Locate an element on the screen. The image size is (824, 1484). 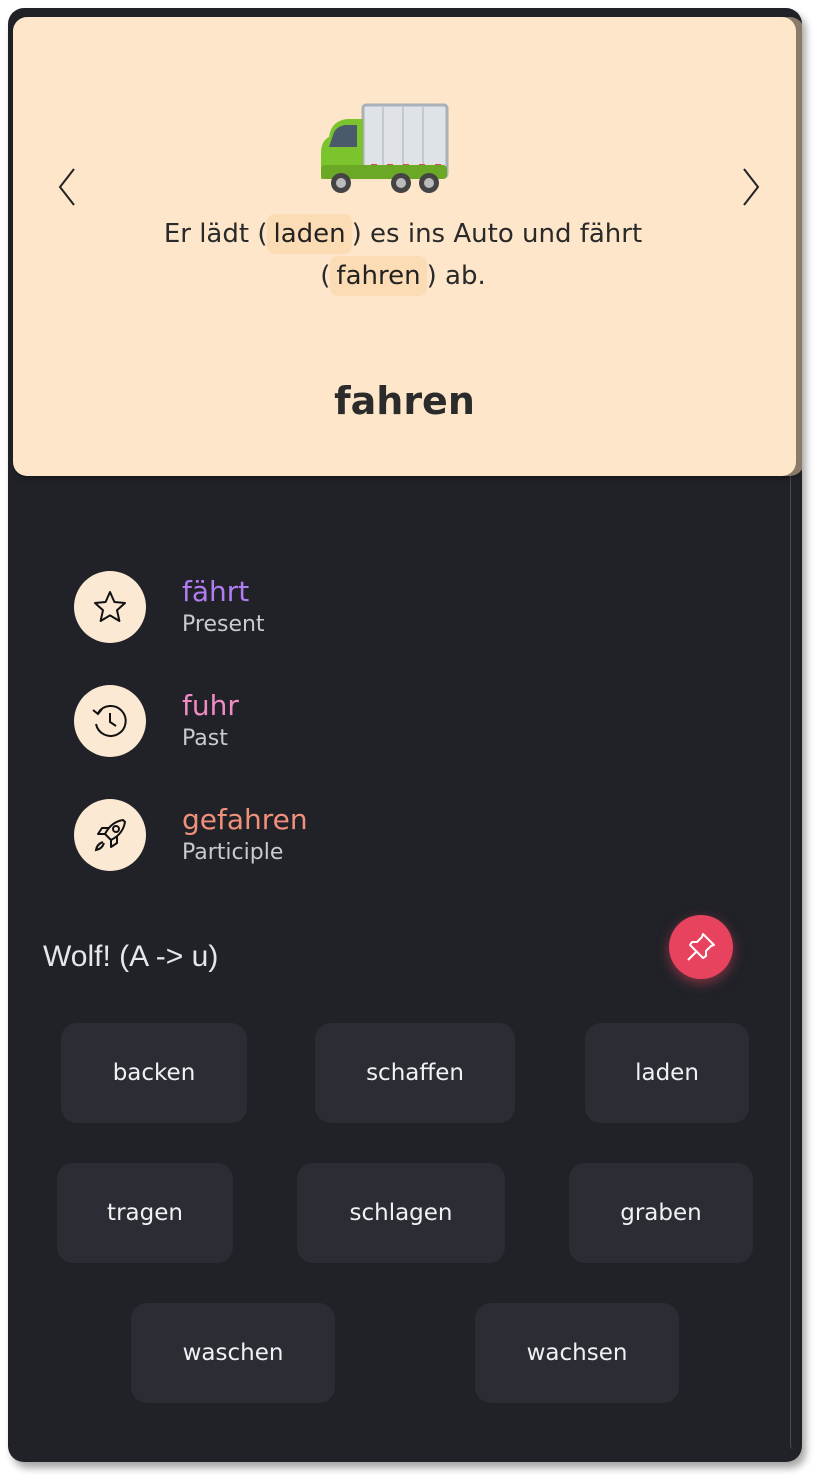
form-value: fährt is located at coordinates (216, 591).